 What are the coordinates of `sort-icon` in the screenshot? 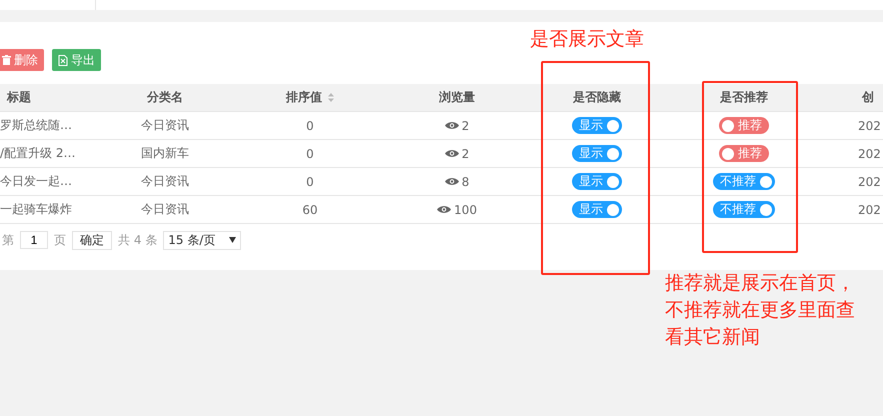 It's located at (331, 97).